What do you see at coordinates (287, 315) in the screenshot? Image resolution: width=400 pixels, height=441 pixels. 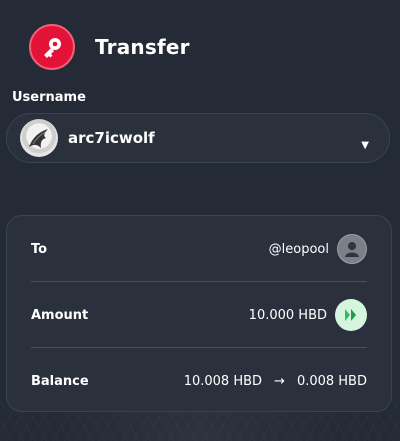 I see `amount-text: 10.000 HBD` at bounding box center [287, 315].